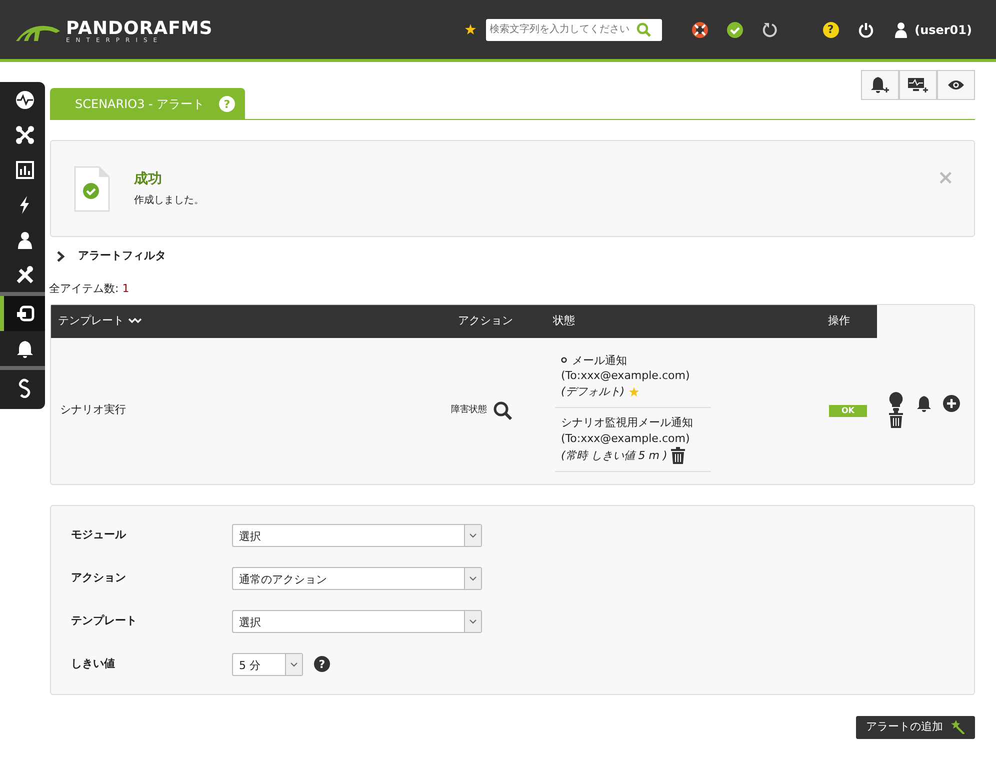 This screenshot has height=759, width=996. I want to click on monitor-icon, so click(24, 314).